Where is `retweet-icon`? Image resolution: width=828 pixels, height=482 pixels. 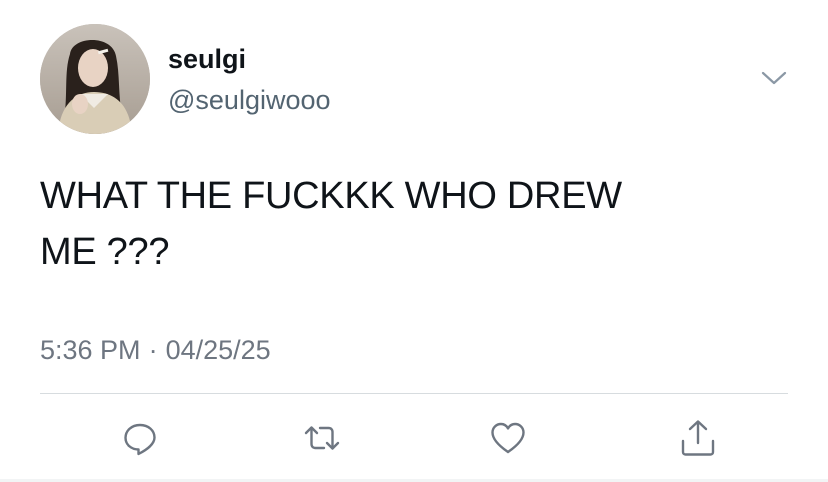
retweet-icon is located at coordinates (322, 438).